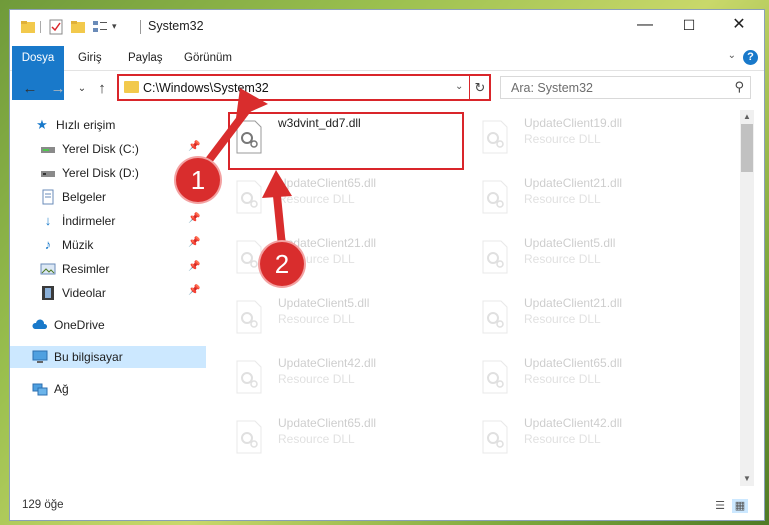 The height and width of the screenshot is (525, 769). I want to click on step-marker-1: 1, so click(198, 180).